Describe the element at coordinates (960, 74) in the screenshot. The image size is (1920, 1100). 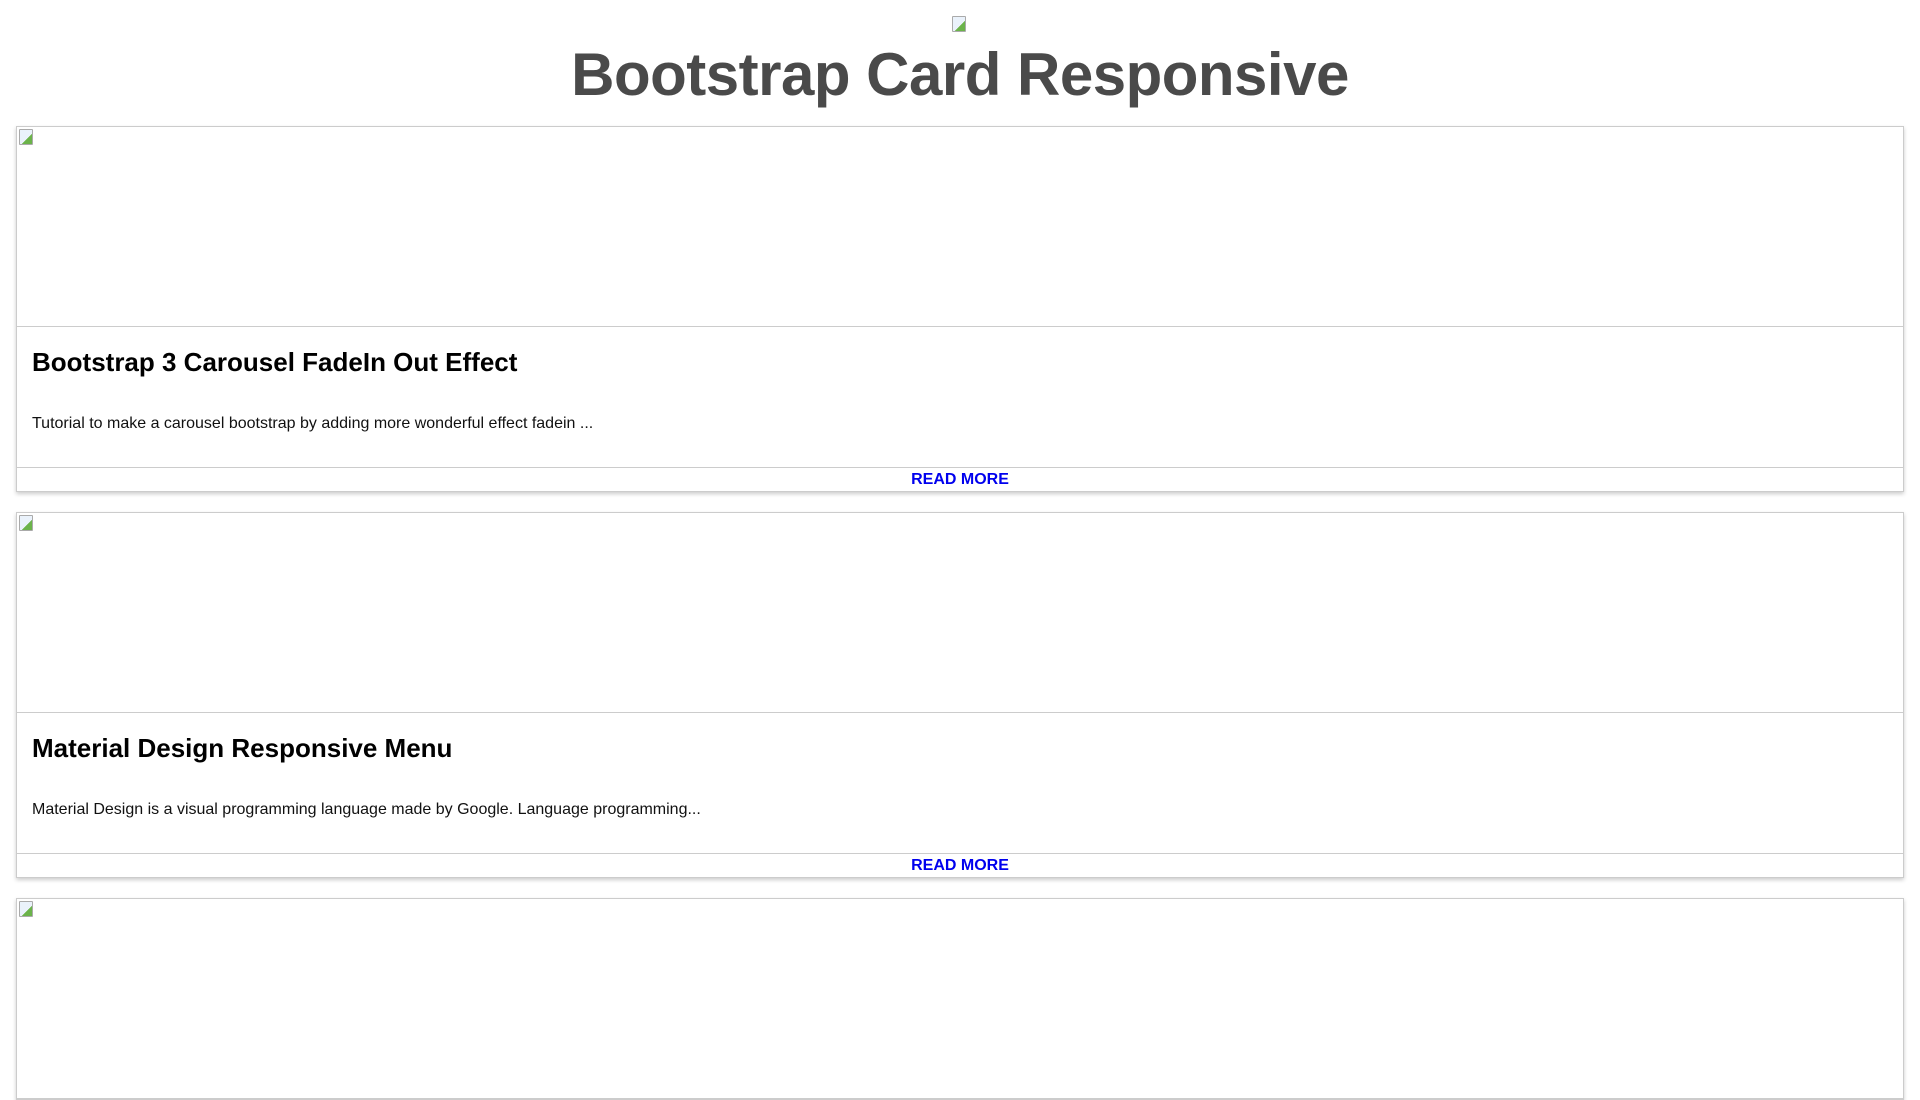
I see `page-title: Bootstrap Card Responsive` at that location.